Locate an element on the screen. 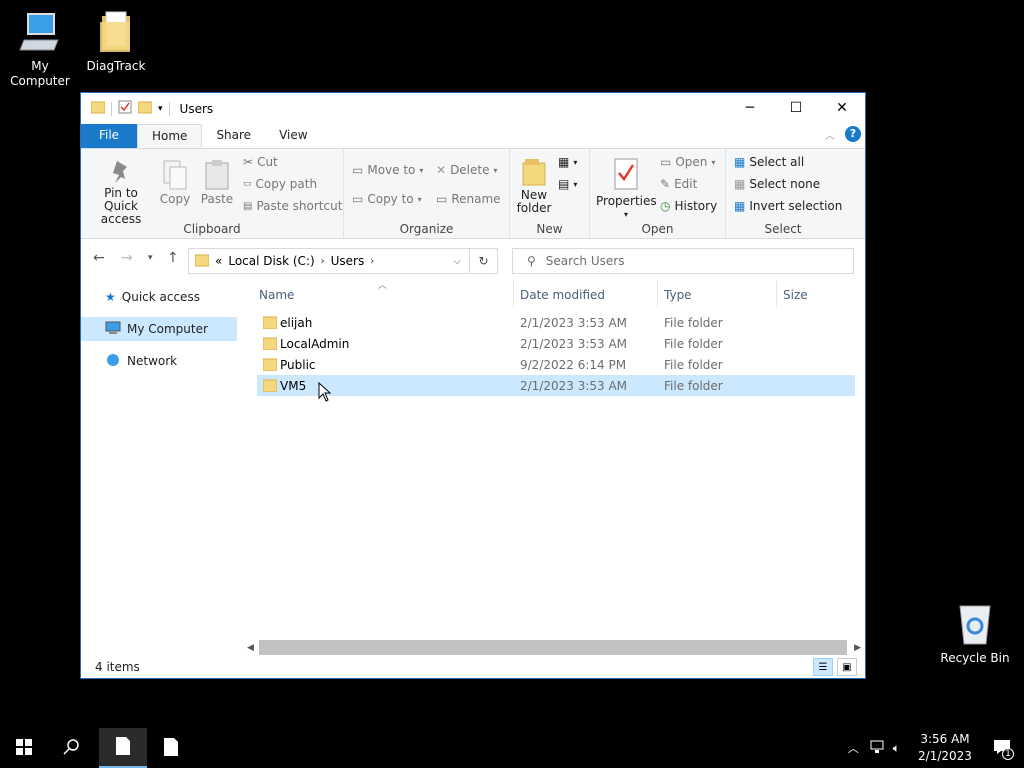 This screenshot has height=768, width=1024. tab-home: Home is located at coordinates (170, 136).